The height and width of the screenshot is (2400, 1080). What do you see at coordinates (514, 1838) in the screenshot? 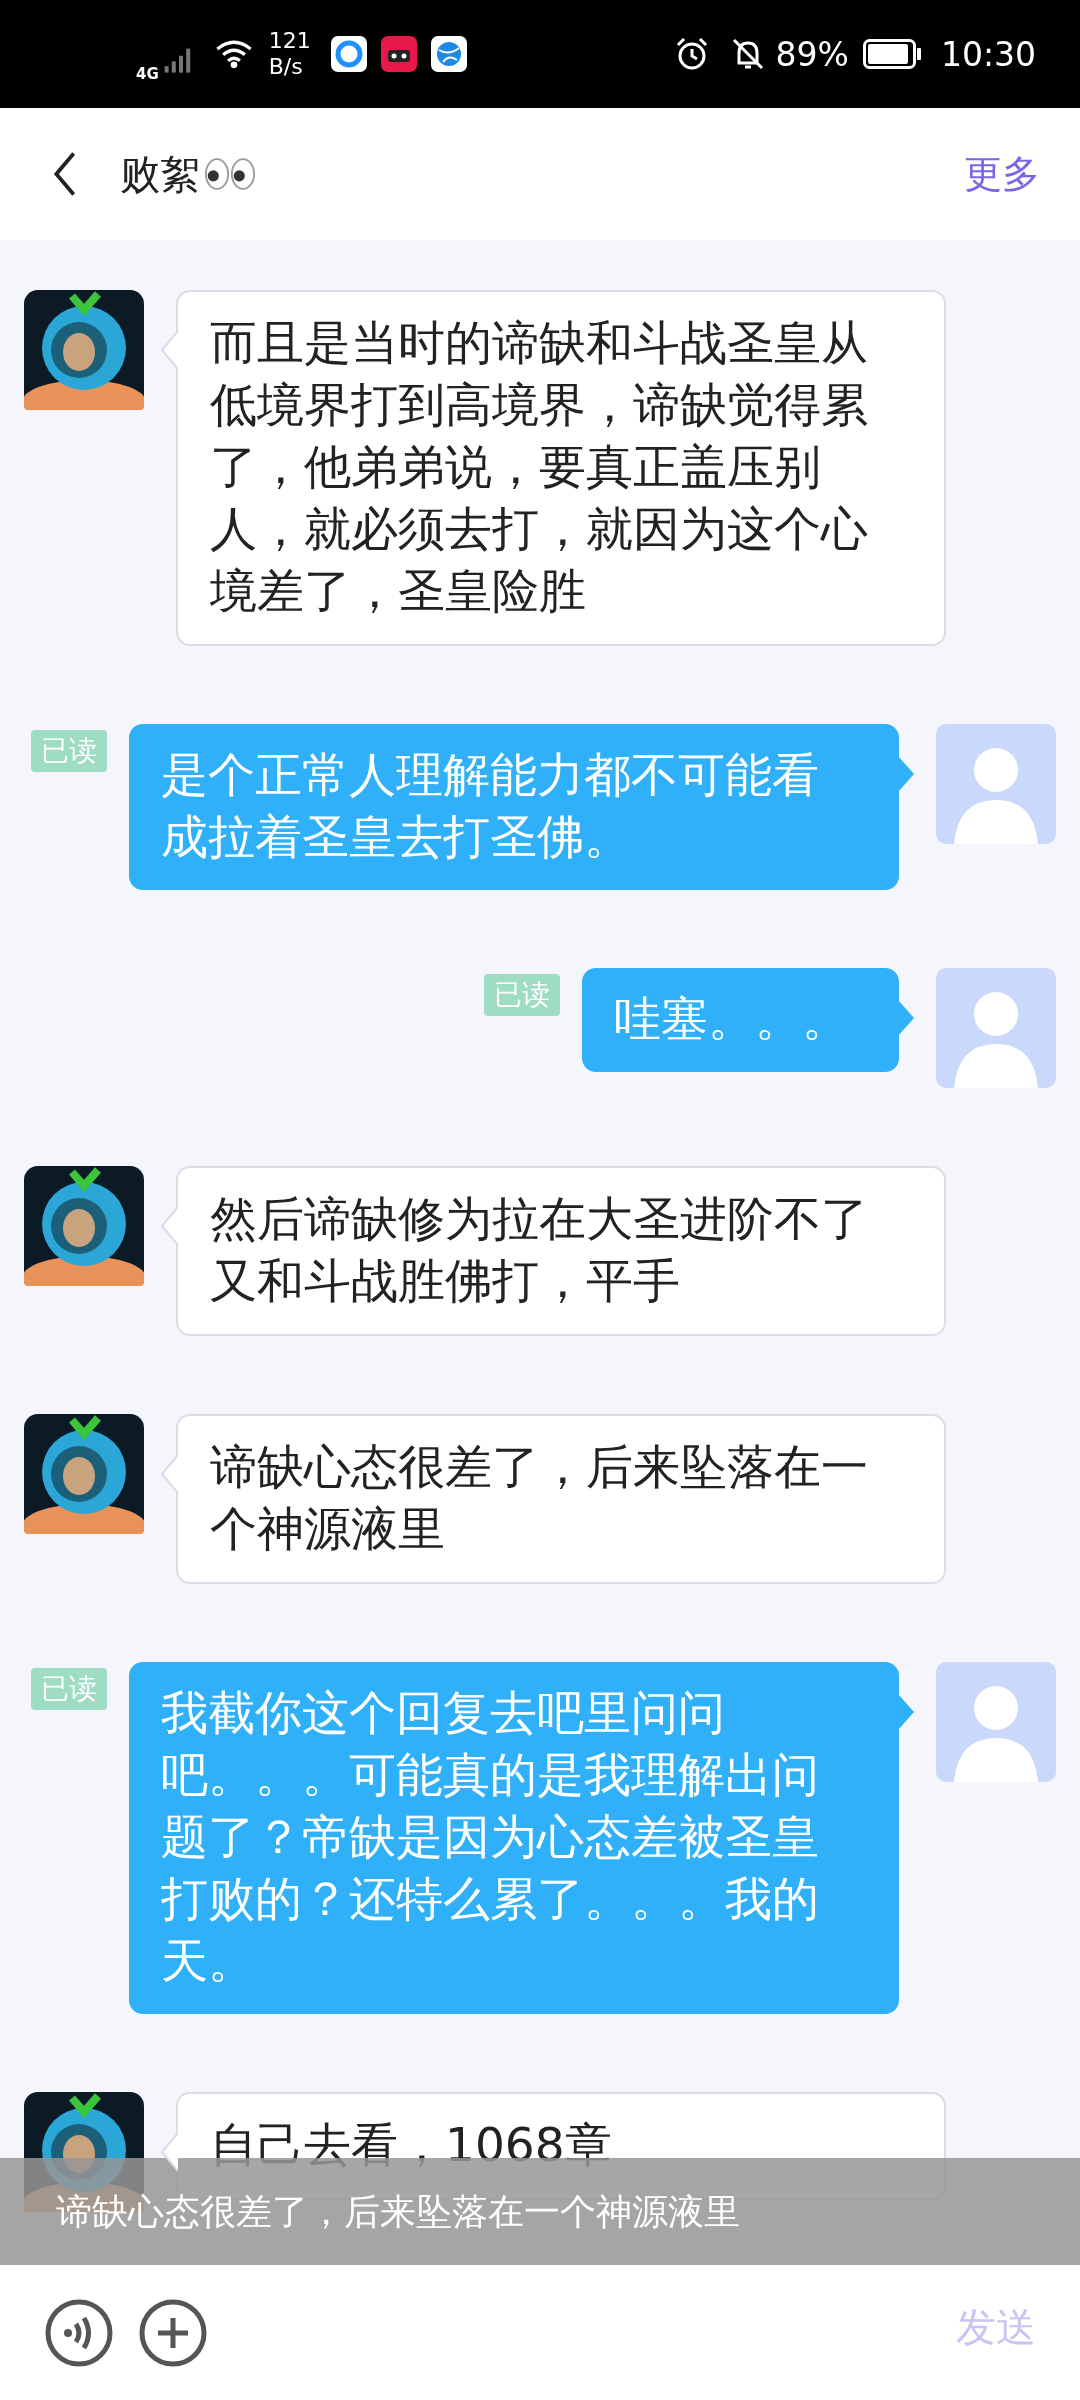
I see `message-bubble: 我截你这个回复去吧里问问吧。。。可能真的是我理解出问题了？帝缺是因为心态差被圣皇打败的？还特么累了。。。我的天。` at bounding box center [514, 1838].